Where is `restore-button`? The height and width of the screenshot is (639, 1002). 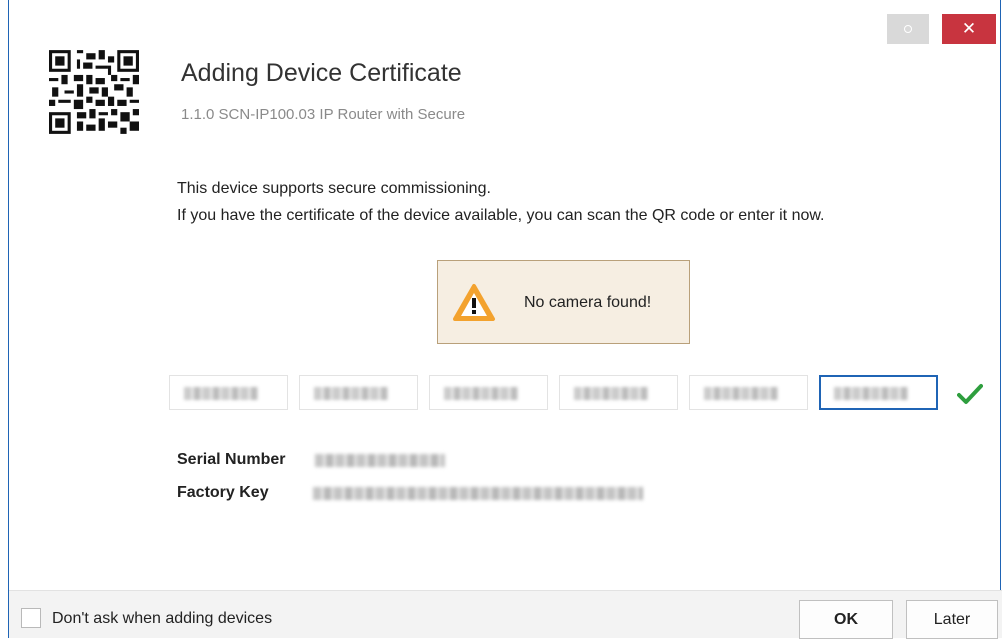 restore-button is located at coordinates (908, 29).